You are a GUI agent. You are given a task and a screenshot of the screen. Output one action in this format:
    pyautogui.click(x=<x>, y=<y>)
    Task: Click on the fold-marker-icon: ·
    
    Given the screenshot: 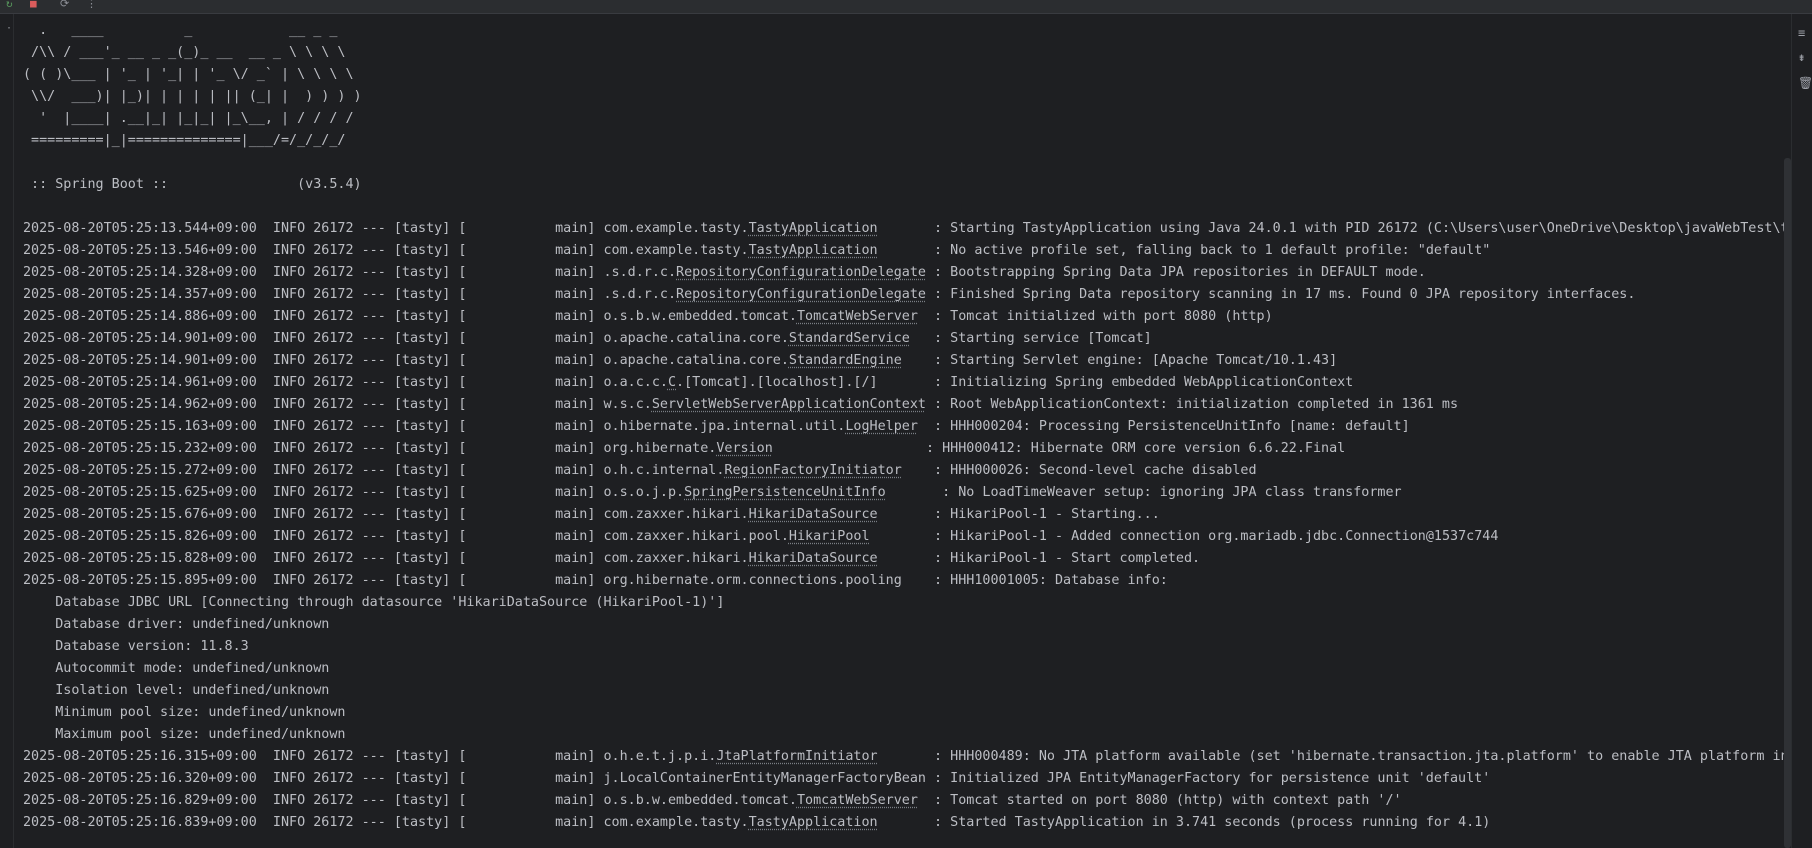 What is the action you would take?
    pyautogui.click(x=9, y=28)
    